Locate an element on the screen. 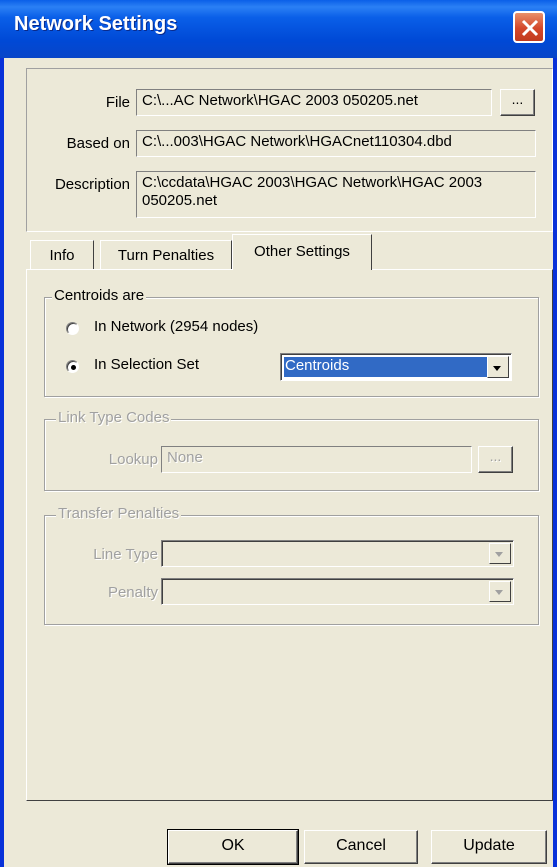  description-label: Description is located at coordinates (92, 184).